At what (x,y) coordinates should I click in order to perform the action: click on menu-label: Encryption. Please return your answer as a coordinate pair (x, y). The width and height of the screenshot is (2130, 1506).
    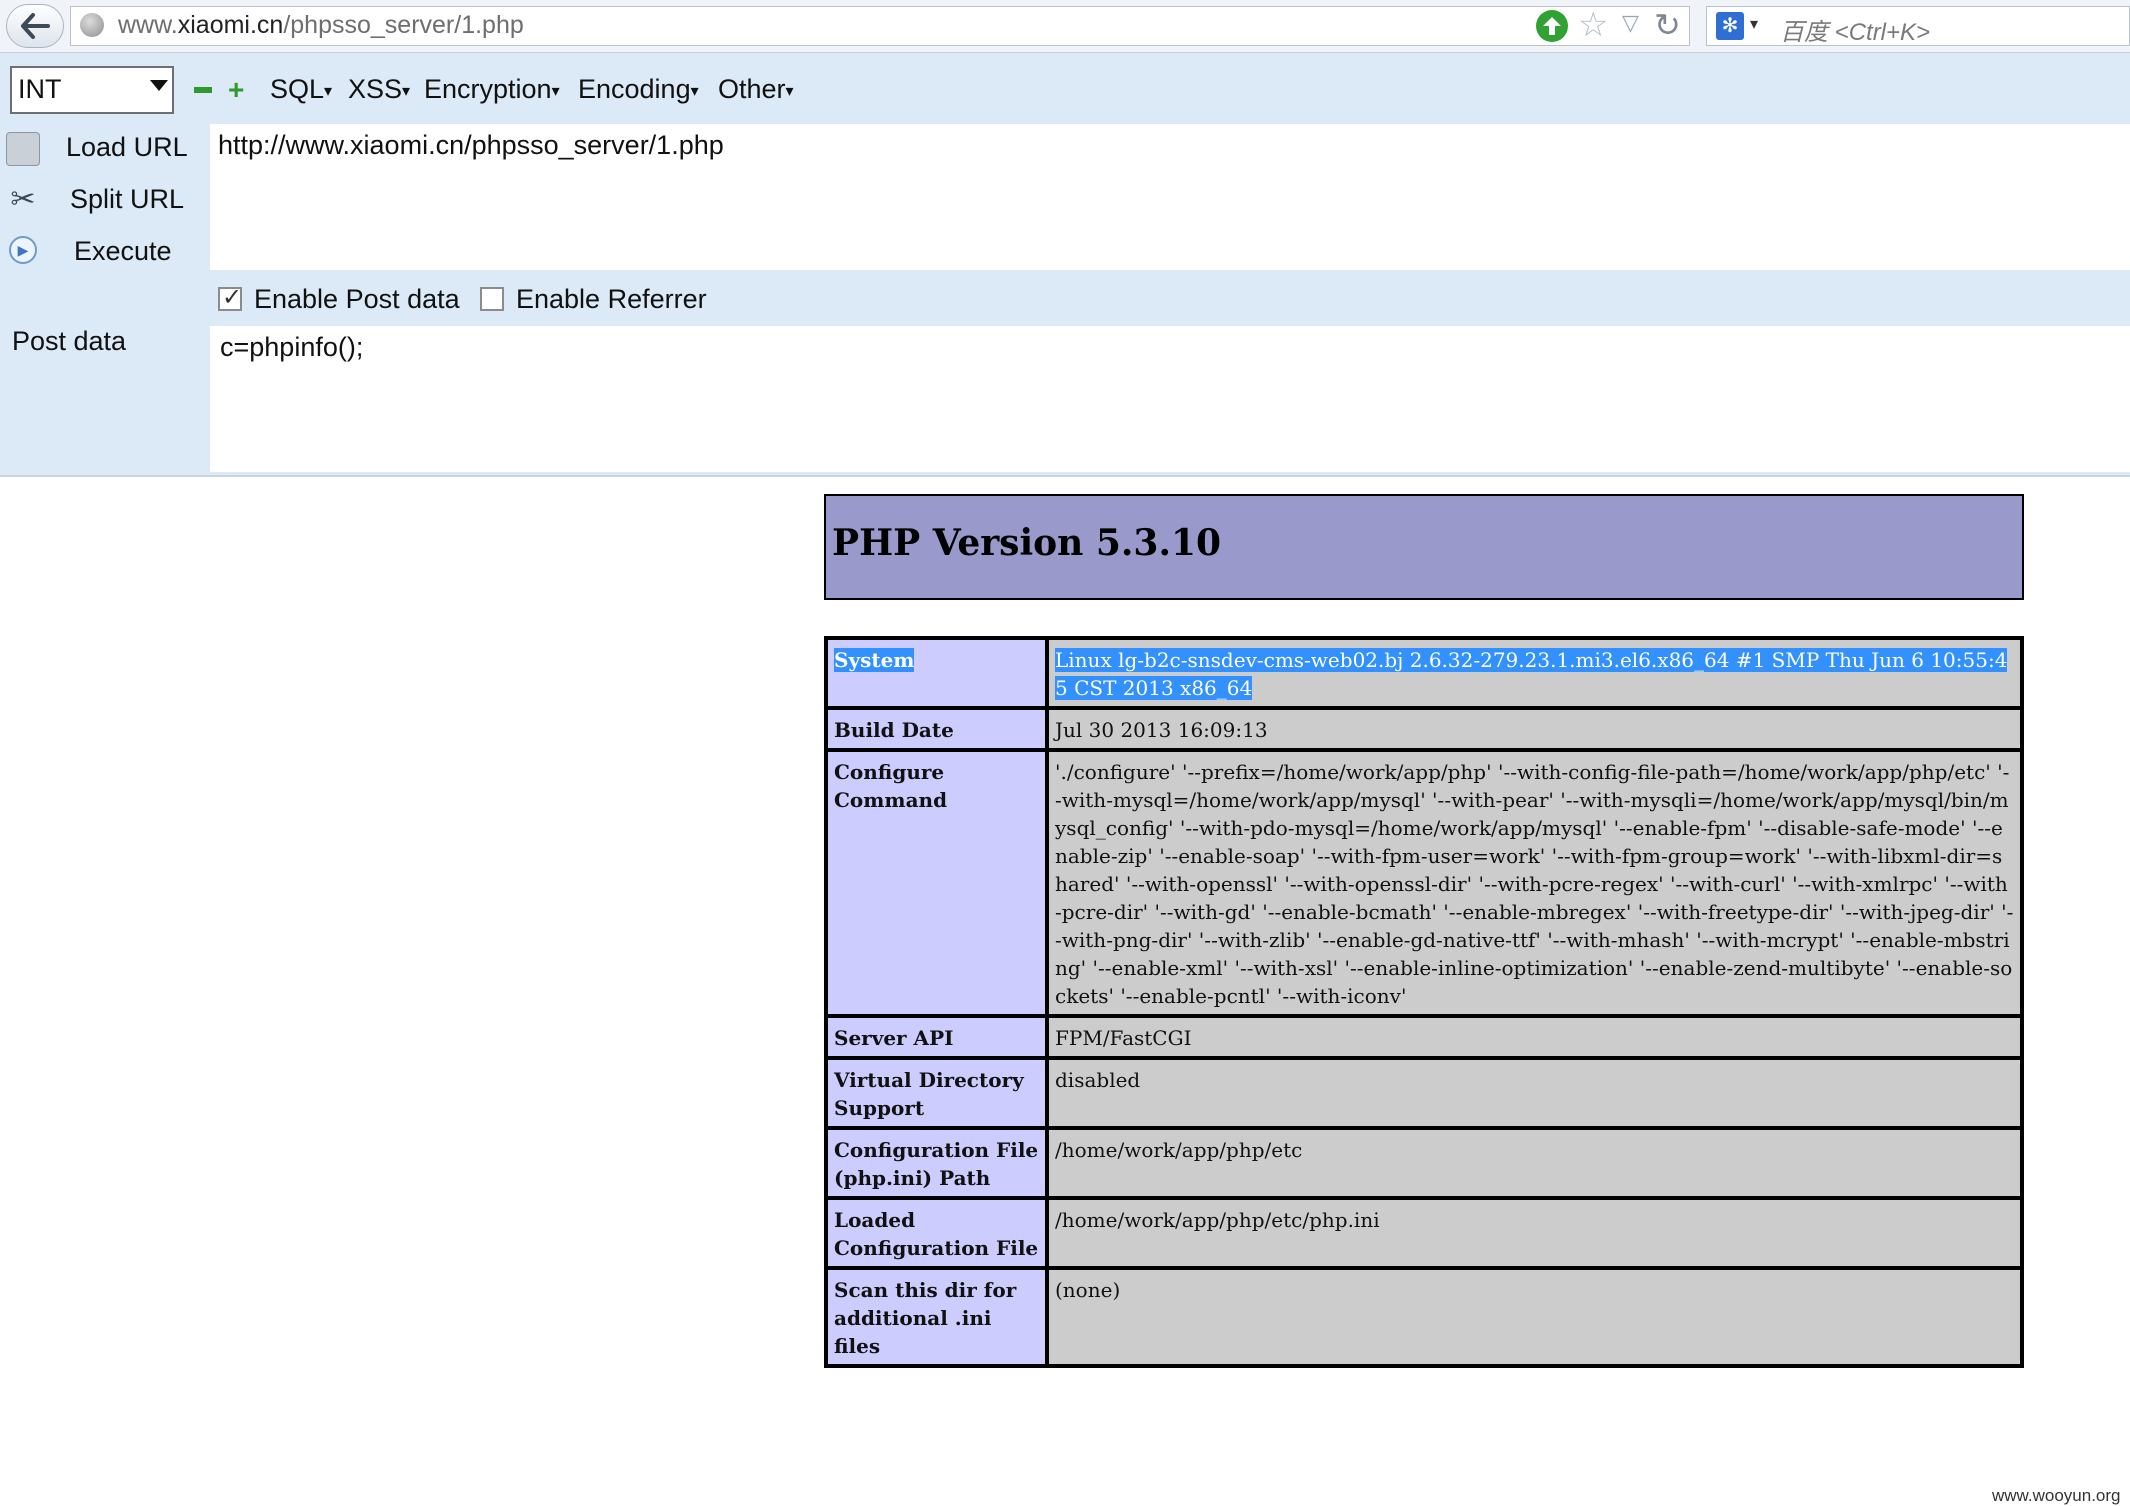
    Looking at the image, I should click on (488, 89).